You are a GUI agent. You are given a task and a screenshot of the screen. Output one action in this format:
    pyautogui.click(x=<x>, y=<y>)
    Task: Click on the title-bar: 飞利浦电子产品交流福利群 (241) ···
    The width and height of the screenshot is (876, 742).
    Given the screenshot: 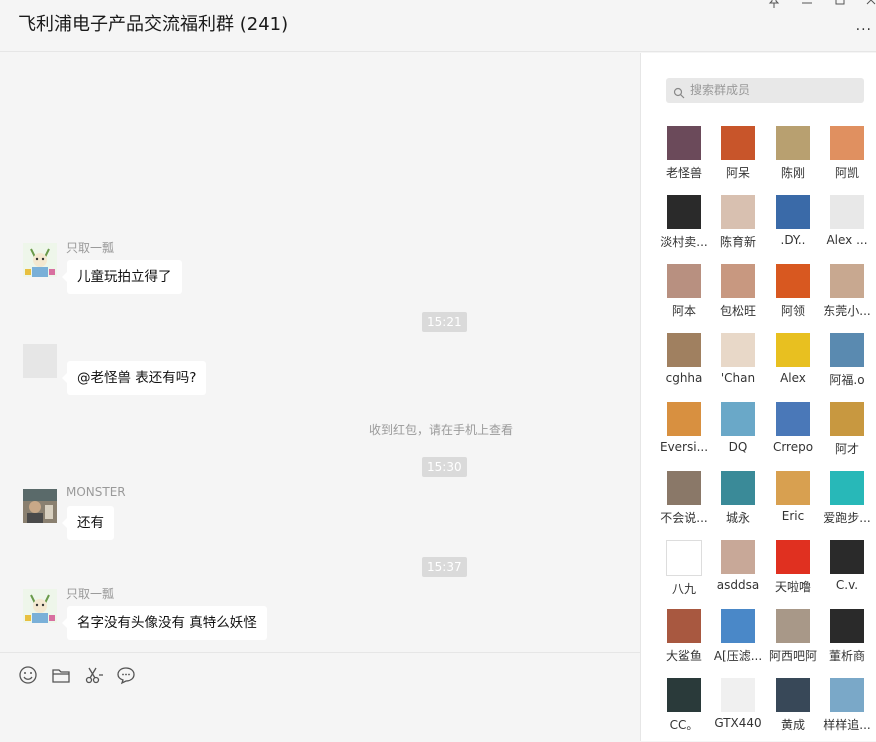 What is the action you would take?
    pyautogui.click(x=438, y=26)
    